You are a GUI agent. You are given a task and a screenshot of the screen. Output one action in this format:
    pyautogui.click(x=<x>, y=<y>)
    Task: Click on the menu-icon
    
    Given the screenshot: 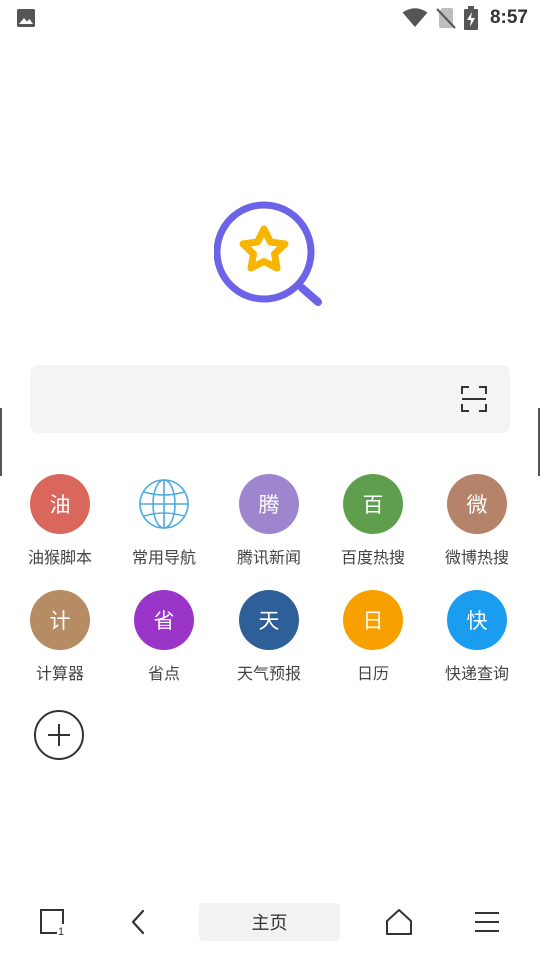 What is the action you would take?
    pyautogui.click(x=487, y=922)
    